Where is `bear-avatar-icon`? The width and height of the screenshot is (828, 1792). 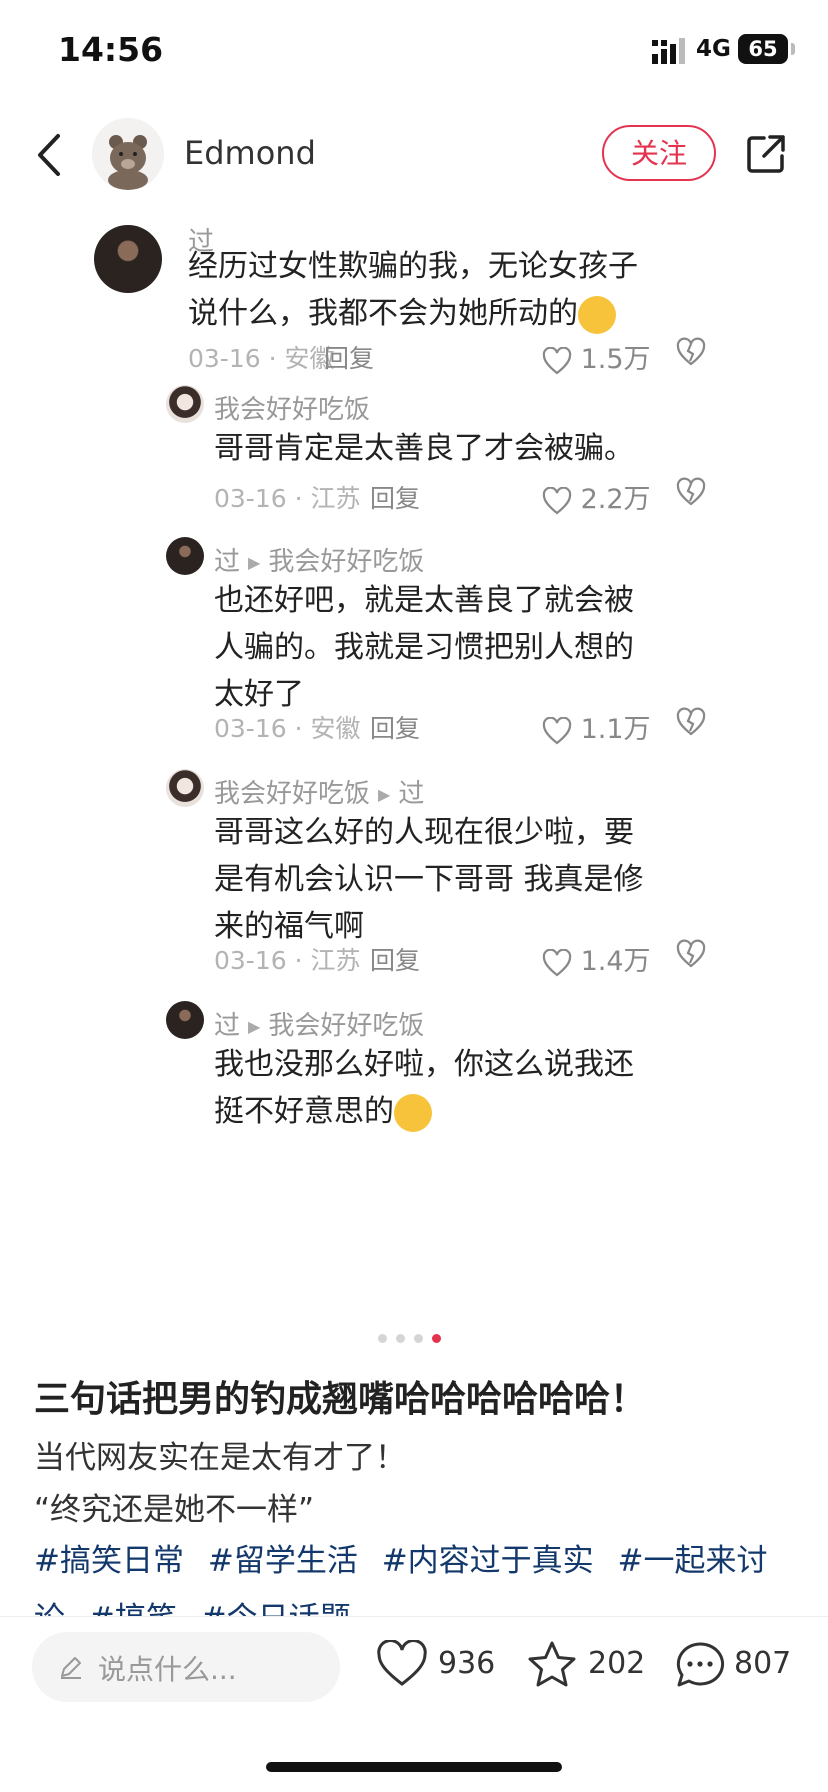
bear-avatar-icon is located at coordinates (128, 154).